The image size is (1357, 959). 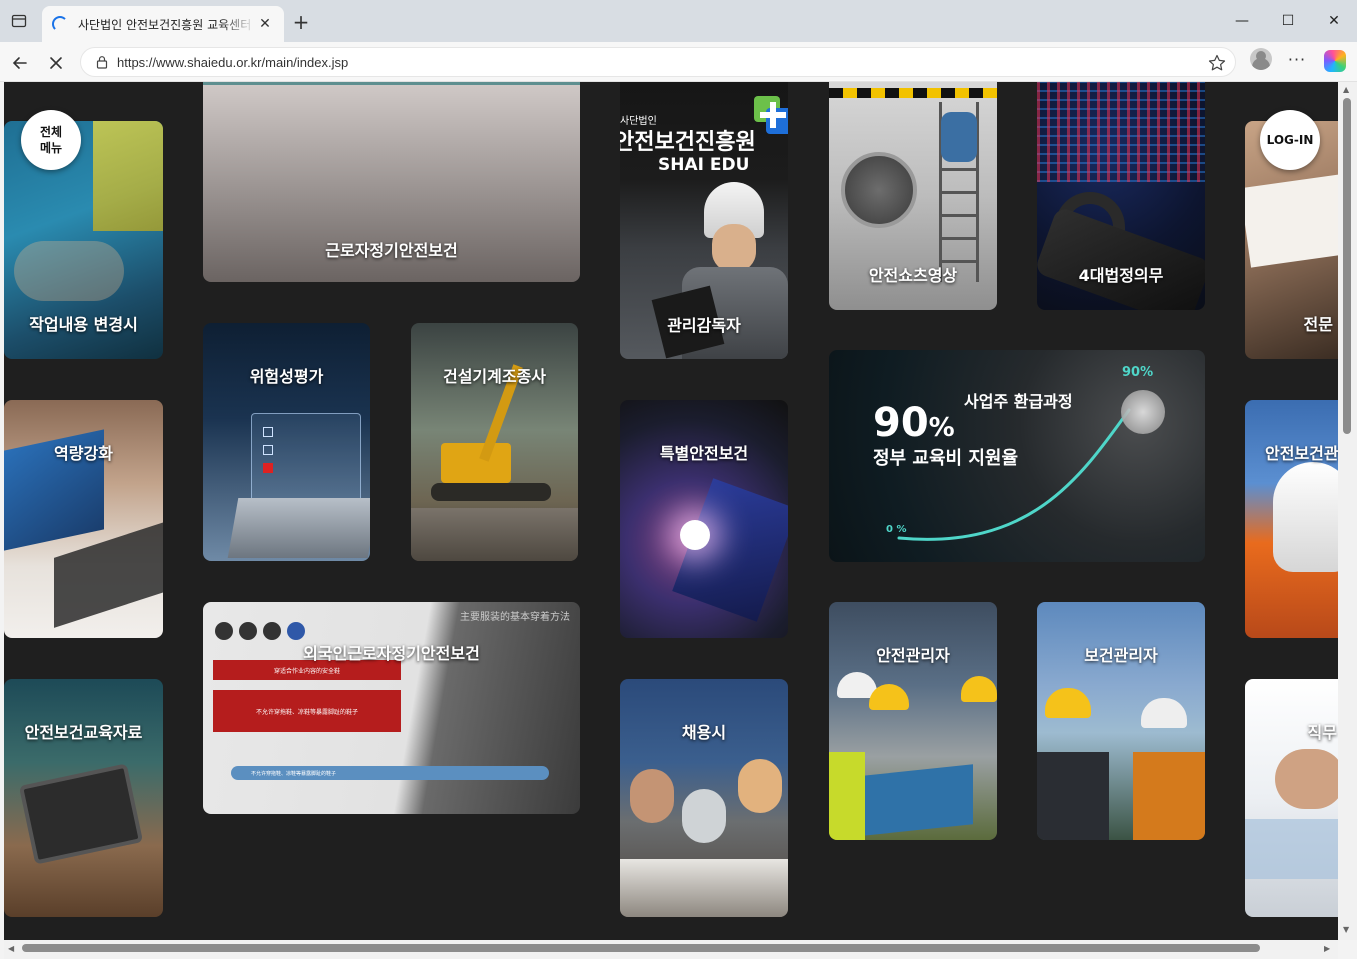 What do you see at coordinates (20, 63) in the screenshot?
I see `back-icon` at bounding box center [20, 63].